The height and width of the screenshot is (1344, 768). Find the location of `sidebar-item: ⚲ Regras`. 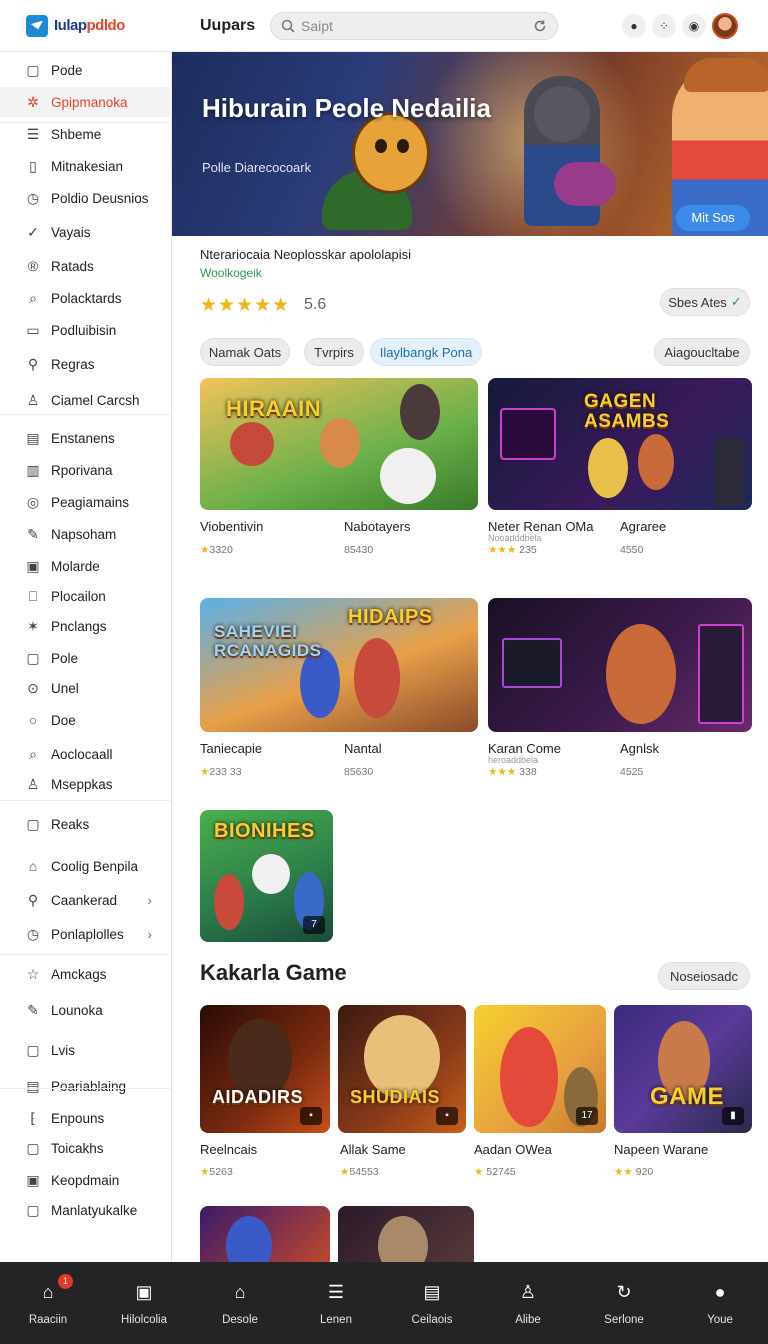

sidebar-item: ⚲ Regras is located at coordinates (85, 364).